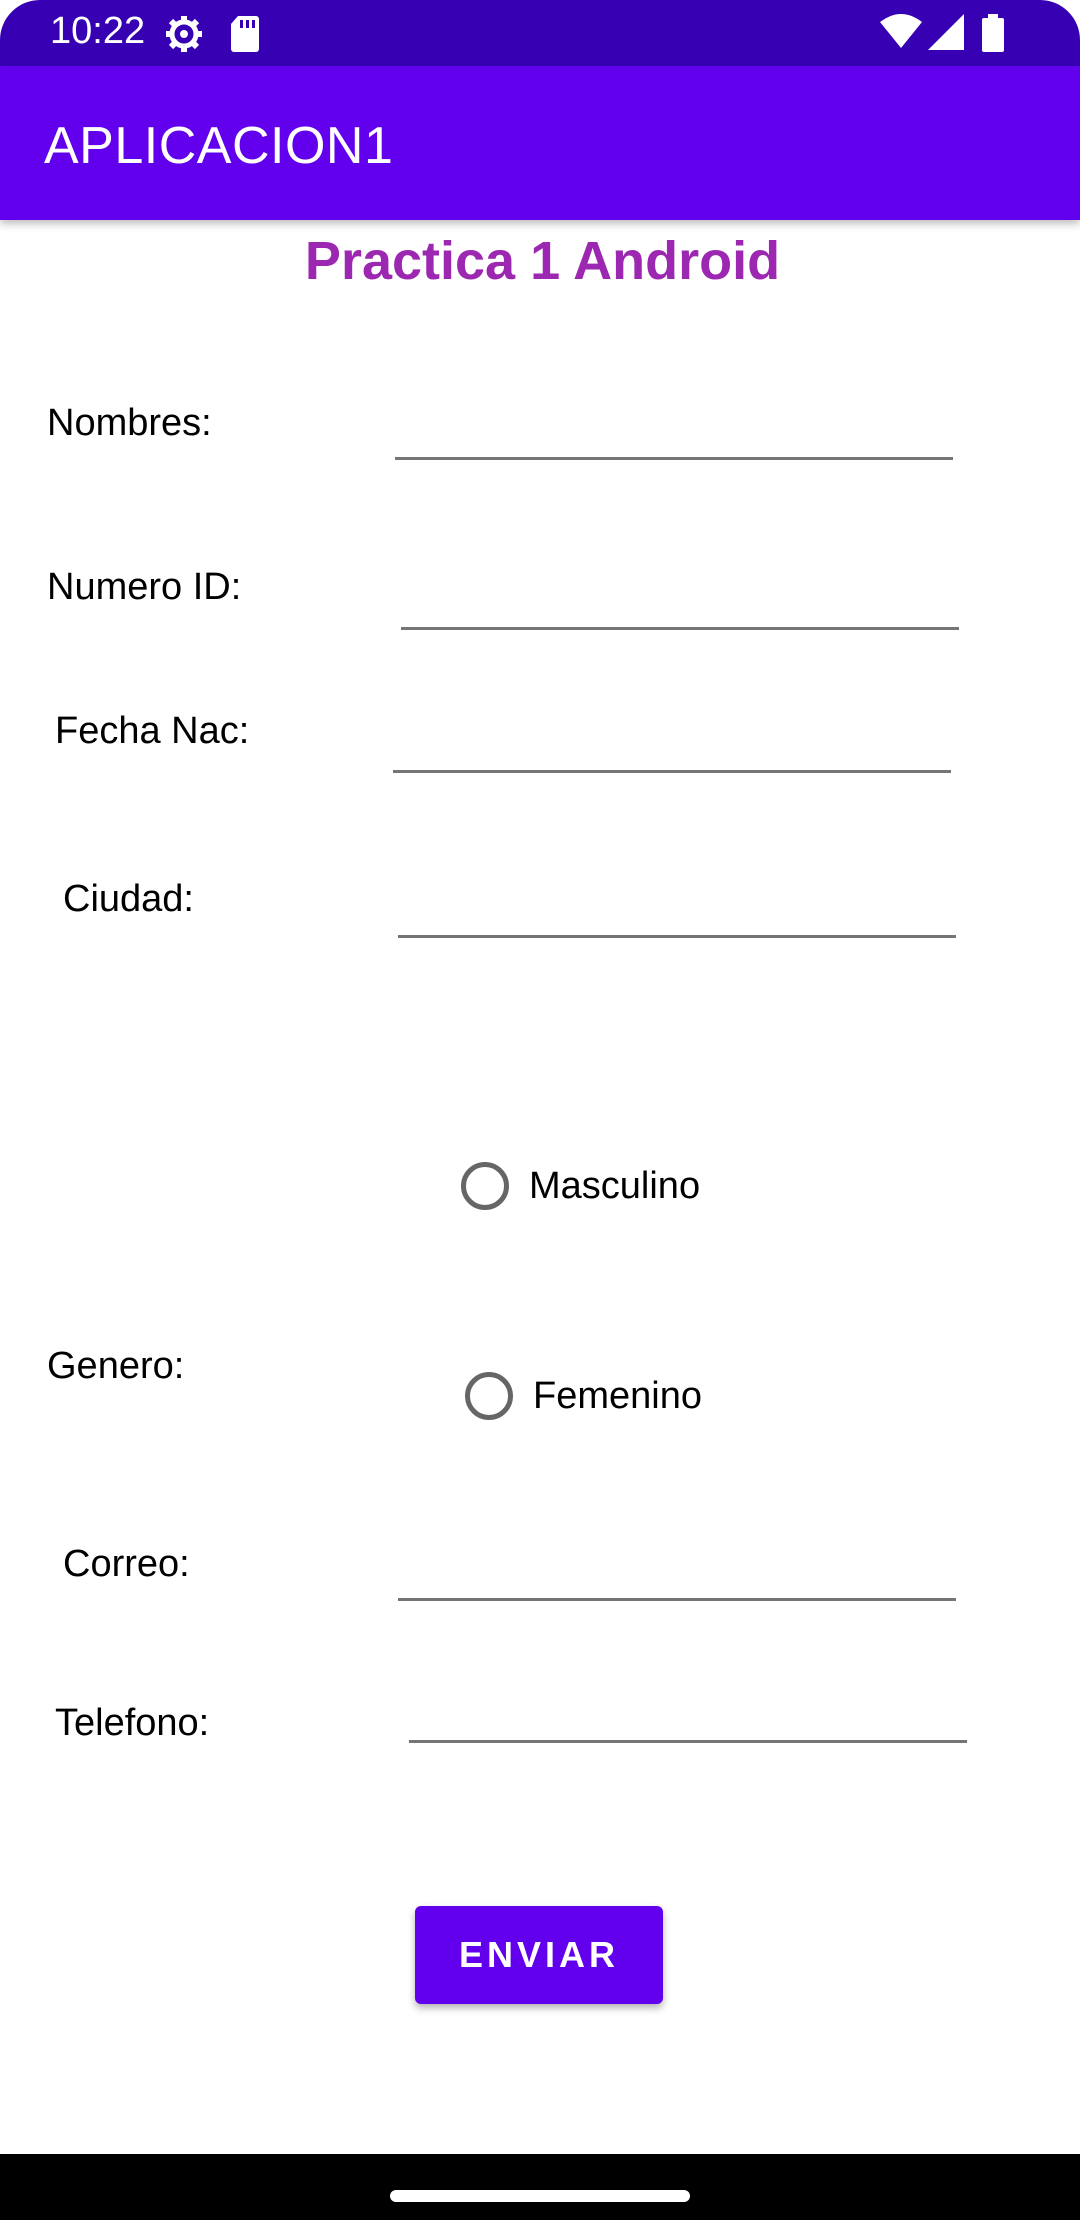 The image size is (1080, 2220). What do you see at coordinates (993, 33) in the screenshot?
I see `battery-icon` at bounding box center [993, 33].